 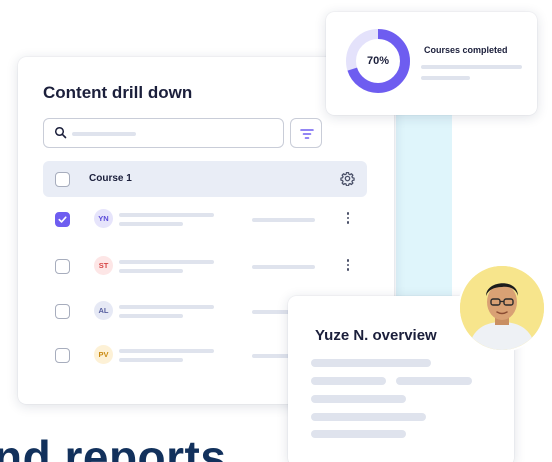 I want to click on user-initials-badge: ST, so click(x=103, y=265).